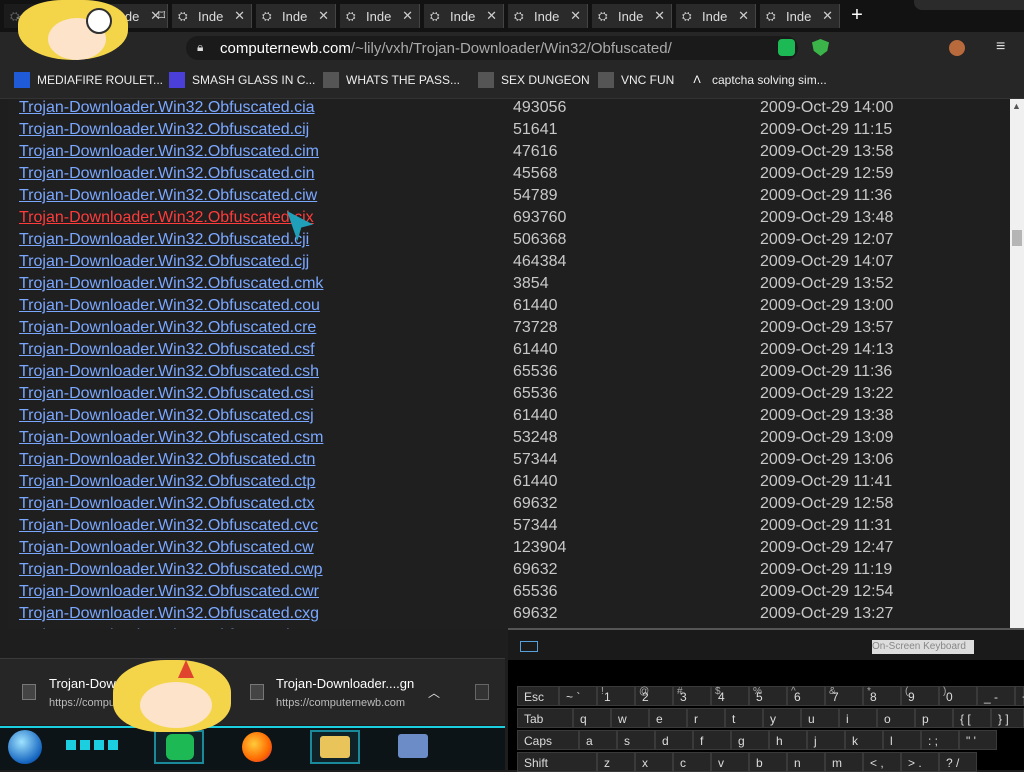 This screenshot has width=1024, height=772. I want to click on keyboard-key: r, so click(706, 718).